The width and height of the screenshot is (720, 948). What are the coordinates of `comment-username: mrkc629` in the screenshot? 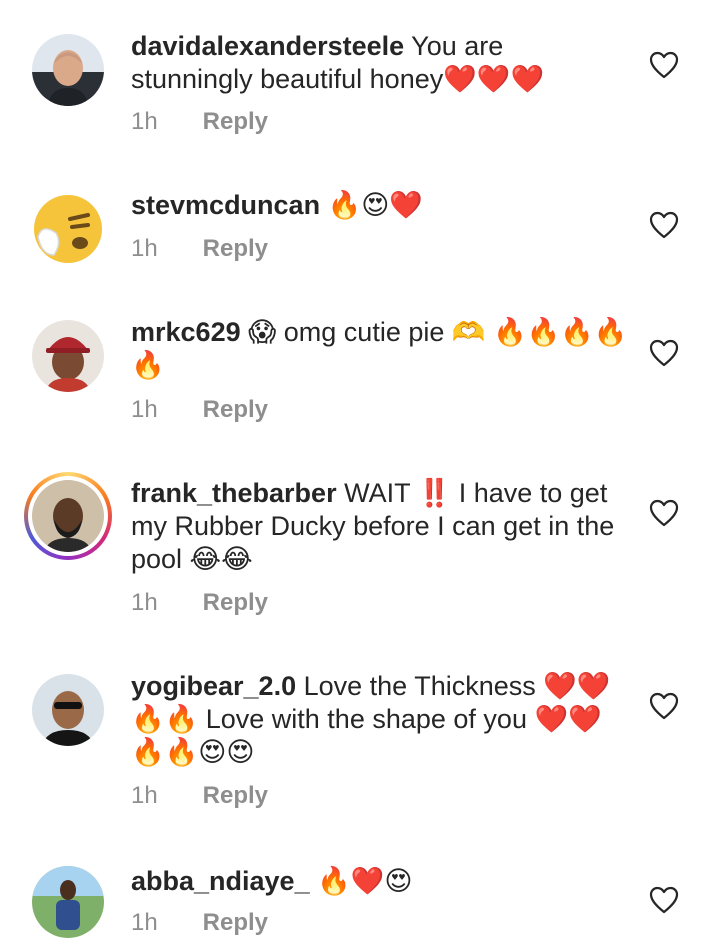 It's located at (186, 332).